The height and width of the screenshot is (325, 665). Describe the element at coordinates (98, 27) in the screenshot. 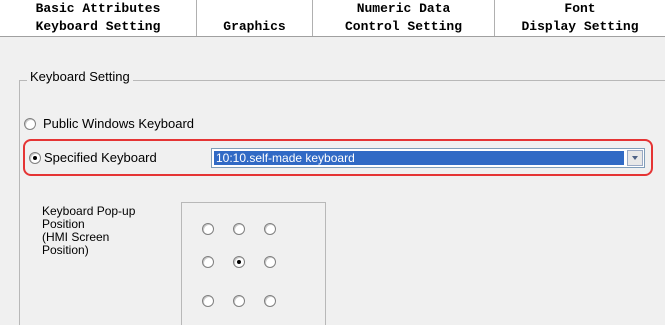

I see `tab-keyboard-setting: Keyboard Setting` at that location.